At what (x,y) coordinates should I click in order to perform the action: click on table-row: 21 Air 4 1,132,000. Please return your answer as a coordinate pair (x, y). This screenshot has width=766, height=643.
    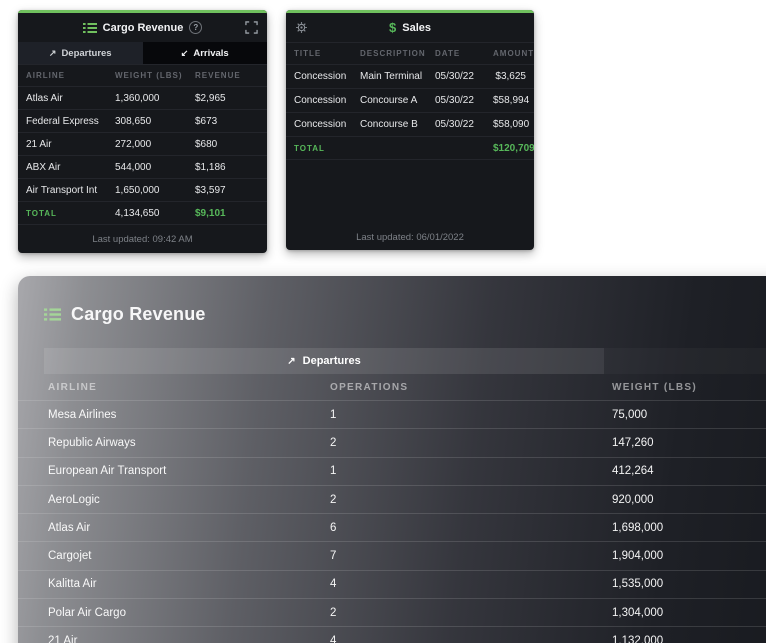
    Looking at the image, I should click on (392, 634).